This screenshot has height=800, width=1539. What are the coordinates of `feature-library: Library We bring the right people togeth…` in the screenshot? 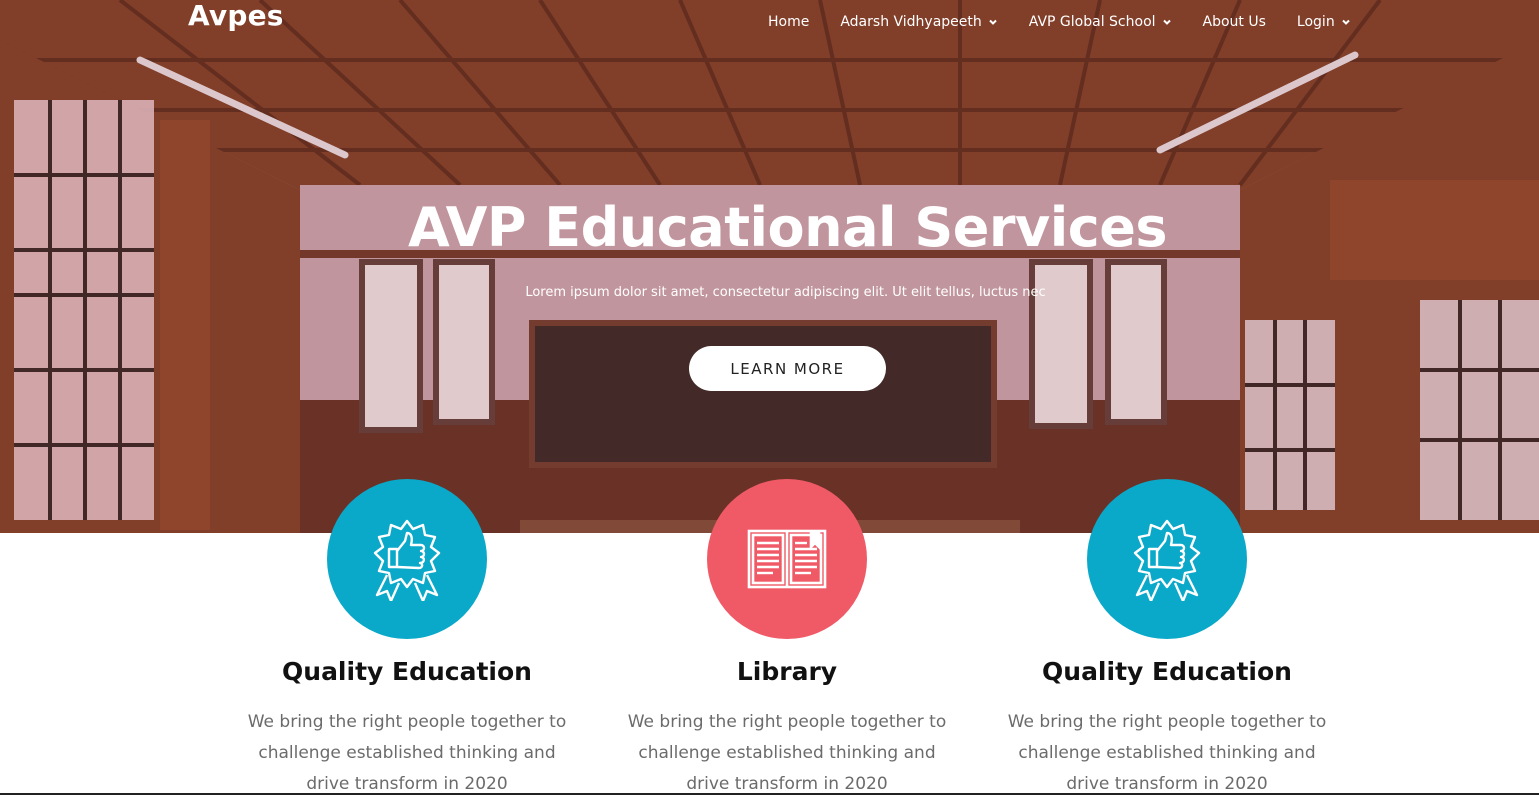 It's located at (787, 639).